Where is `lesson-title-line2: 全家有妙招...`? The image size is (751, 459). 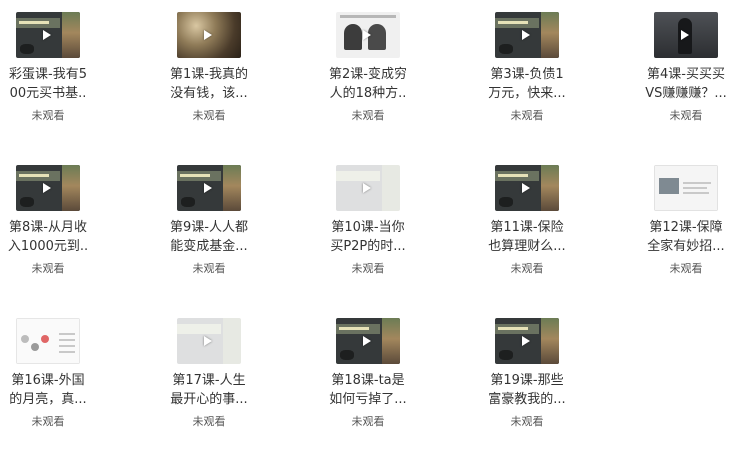
lesson-title-line2: 全家有妙招... is located at coordinates (686, 246).